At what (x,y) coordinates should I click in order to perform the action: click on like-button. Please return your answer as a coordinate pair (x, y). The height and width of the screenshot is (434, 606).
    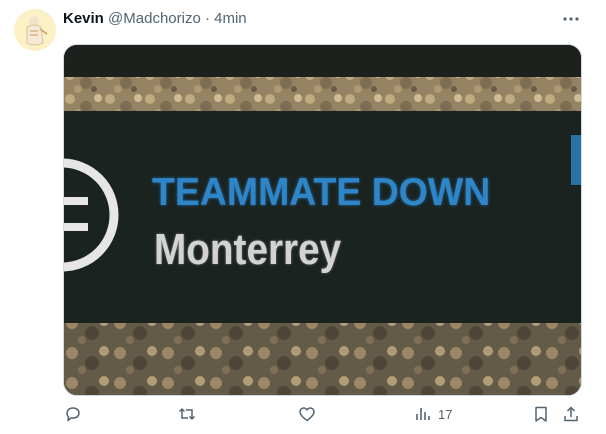
    Looking at the image, I should click on (307, 414).